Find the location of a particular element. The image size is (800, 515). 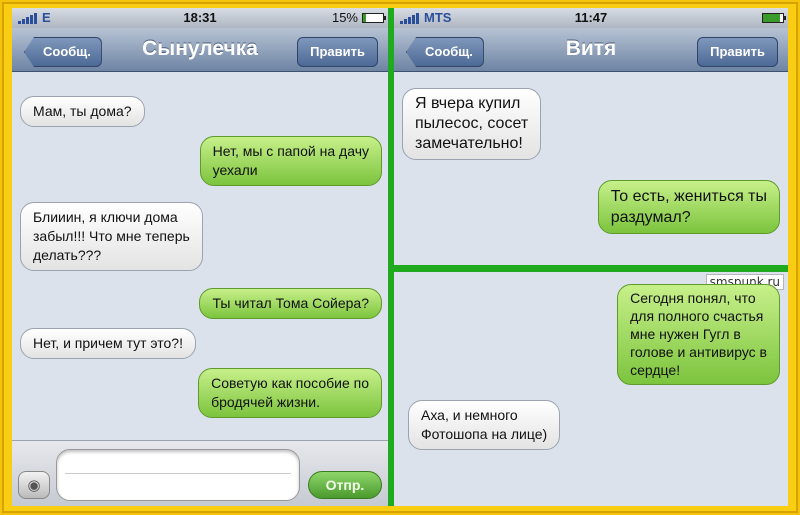

status-bar: E 18:31 15% is located at coordinates (200, 18).